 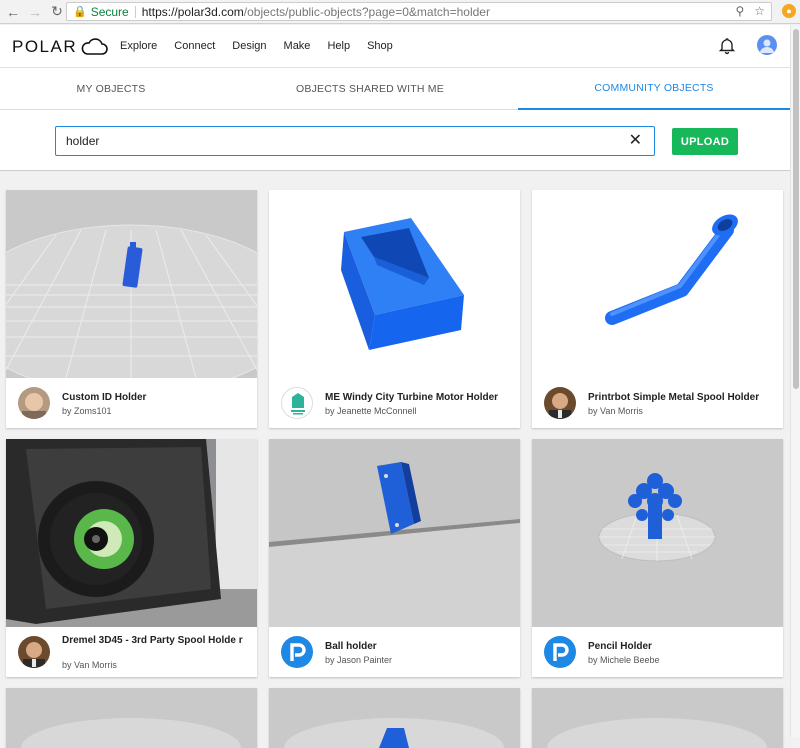 I want to click on zoom-icon: ⚲, so click(x=739, y=11).